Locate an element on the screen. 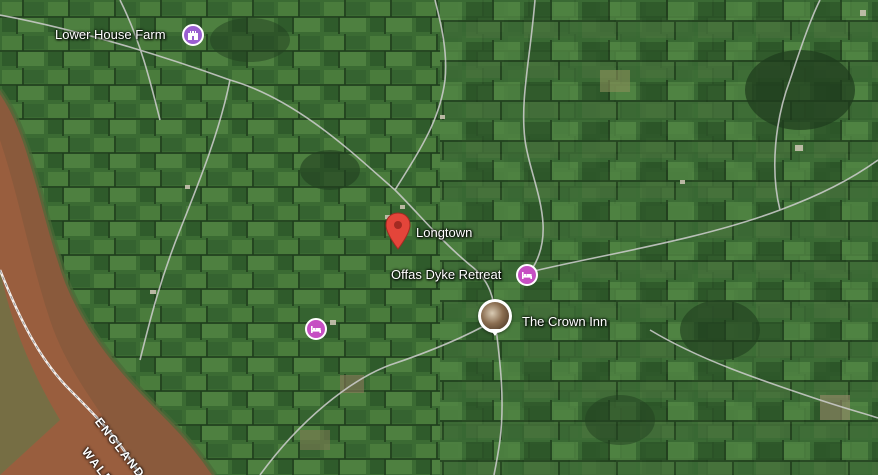 The width and height of the screenshot is (878, 475). place-label-lower-house-farm: Lower House Farm is located at coordinates (110, 35).